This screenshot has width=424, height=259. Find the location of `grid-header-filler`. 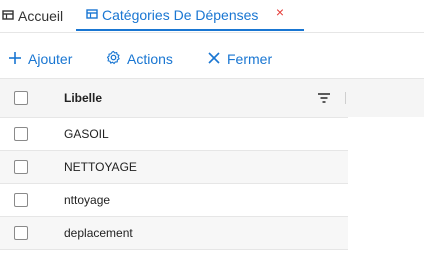

grid-header-filler is located at coordinates (386, 97).